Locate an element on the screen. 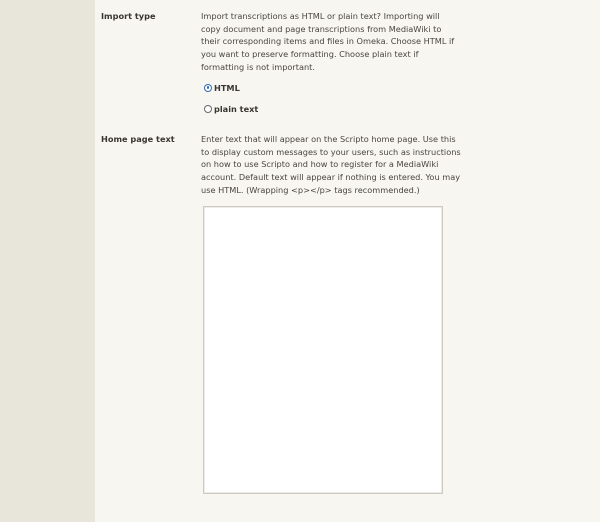 The image size is (600, 522). radio-html-label: HTML is located at coordinates (227, 87).